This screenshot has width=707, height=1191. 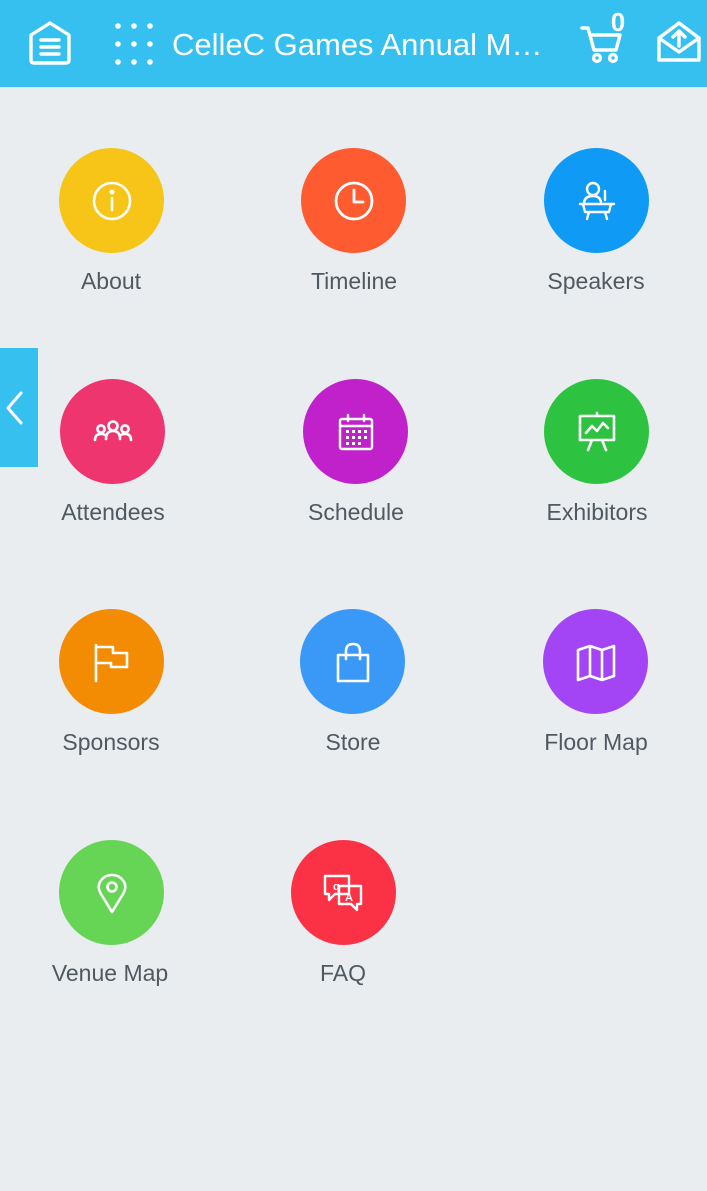 I want to click on tile-schedule: Schedule, so click(x=356, y=479).